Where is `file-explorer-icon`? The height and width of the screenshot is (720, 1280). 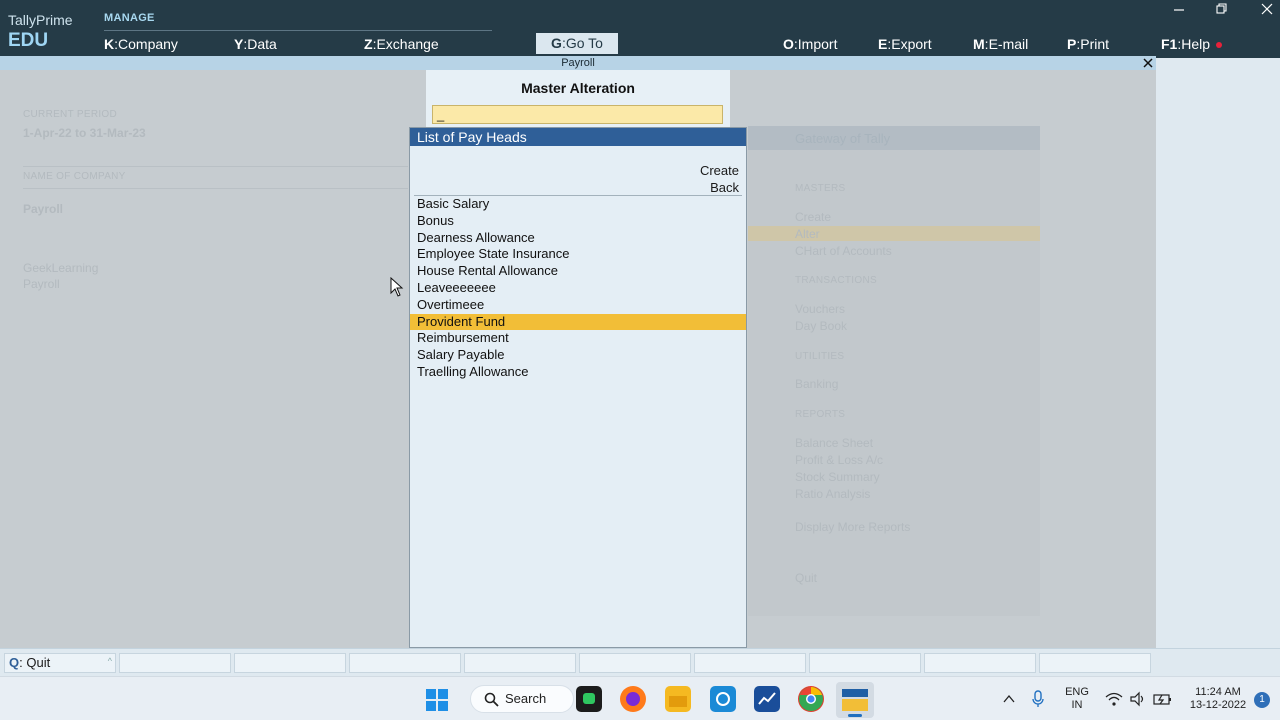
file-explorer-icon is located at coordinates (678, 699).